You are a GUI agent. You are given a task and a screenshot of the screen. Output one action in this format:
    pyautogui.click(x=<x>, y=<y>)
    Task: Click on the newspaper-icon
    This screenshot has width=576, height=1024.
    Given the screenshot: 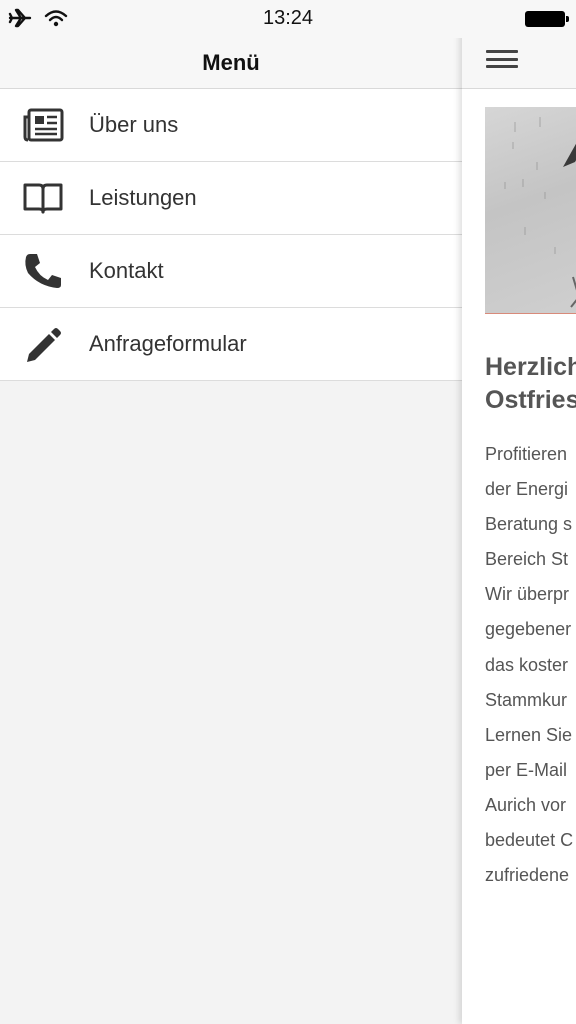 What is the action you would take?
    pyautogui.click(x=43, y=125)
    